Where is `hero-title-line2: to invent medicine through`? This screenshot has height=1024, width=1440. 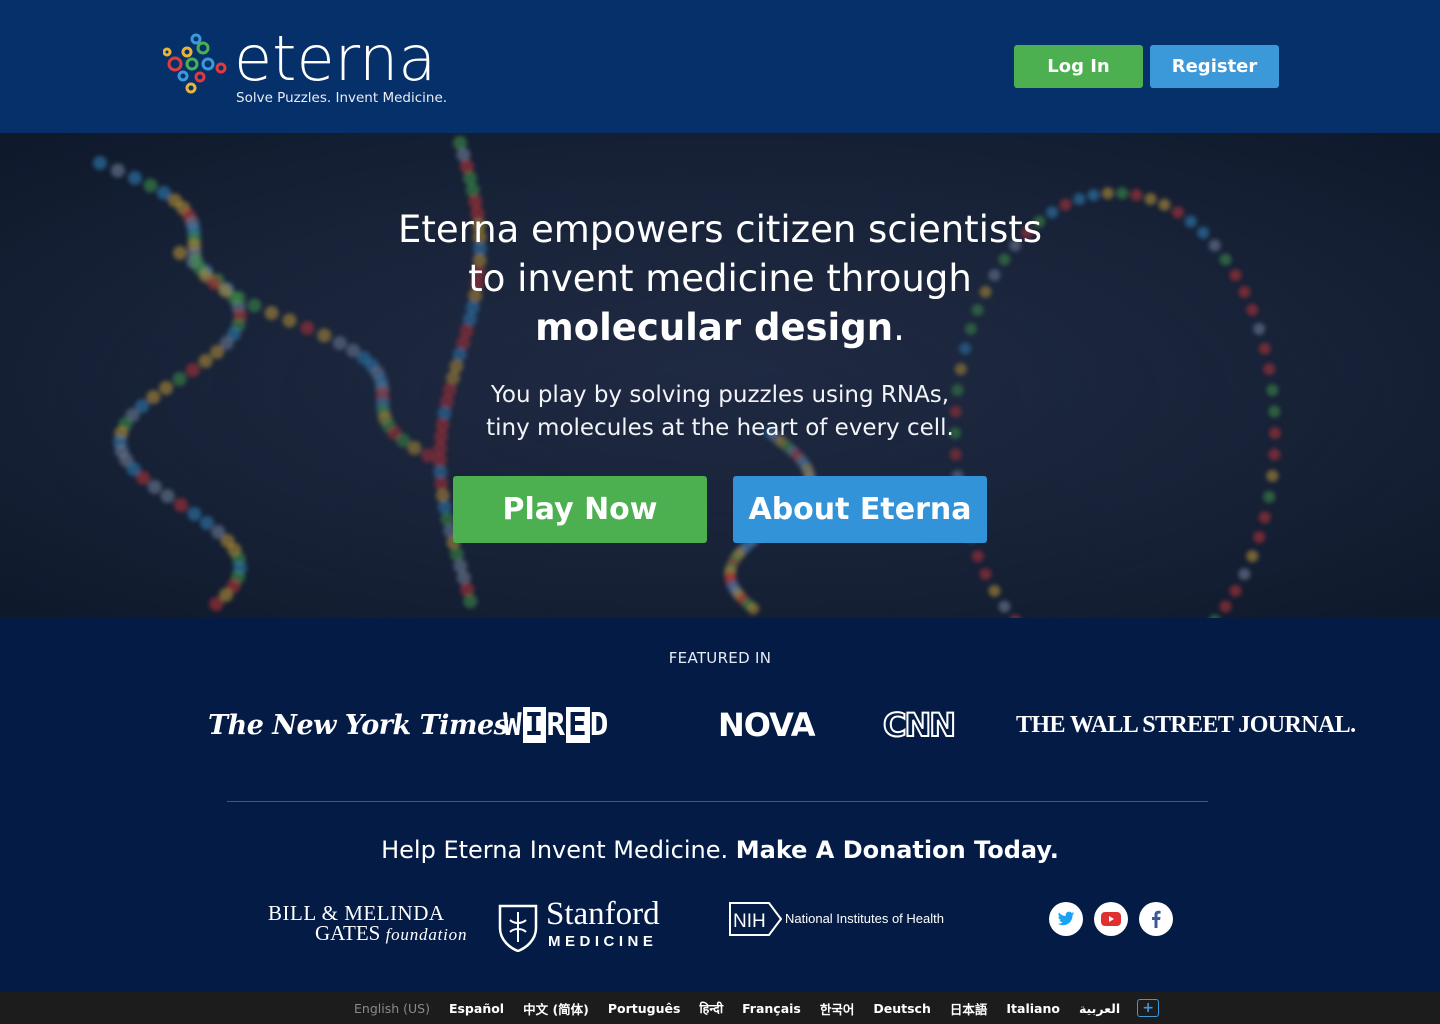 hero-title-line2: to invent medicine through is located at coordinates (720, 278).